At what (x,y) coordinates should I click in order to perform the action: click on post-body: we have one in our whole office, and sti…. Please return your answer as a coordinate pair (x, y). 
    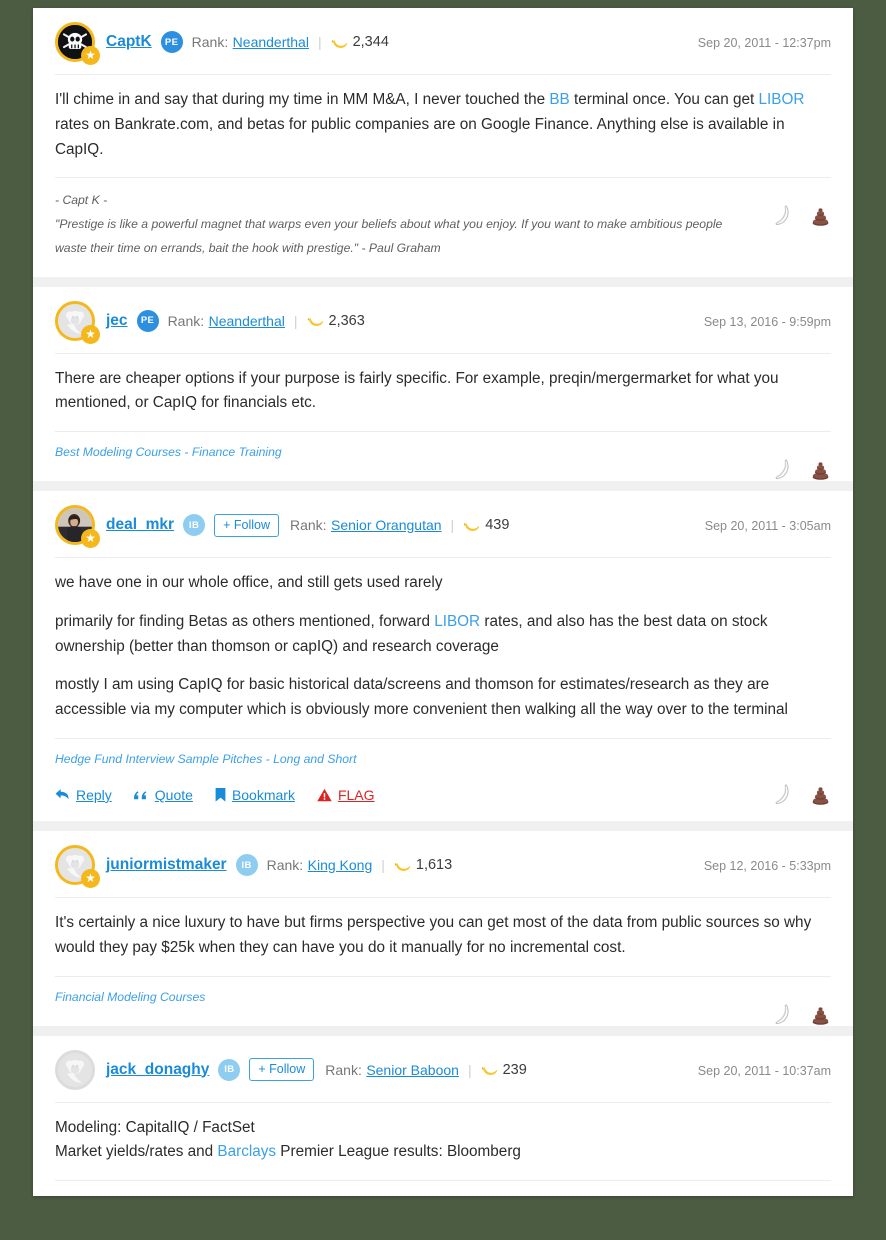
    Looking at the image, I should click on (443, 640).